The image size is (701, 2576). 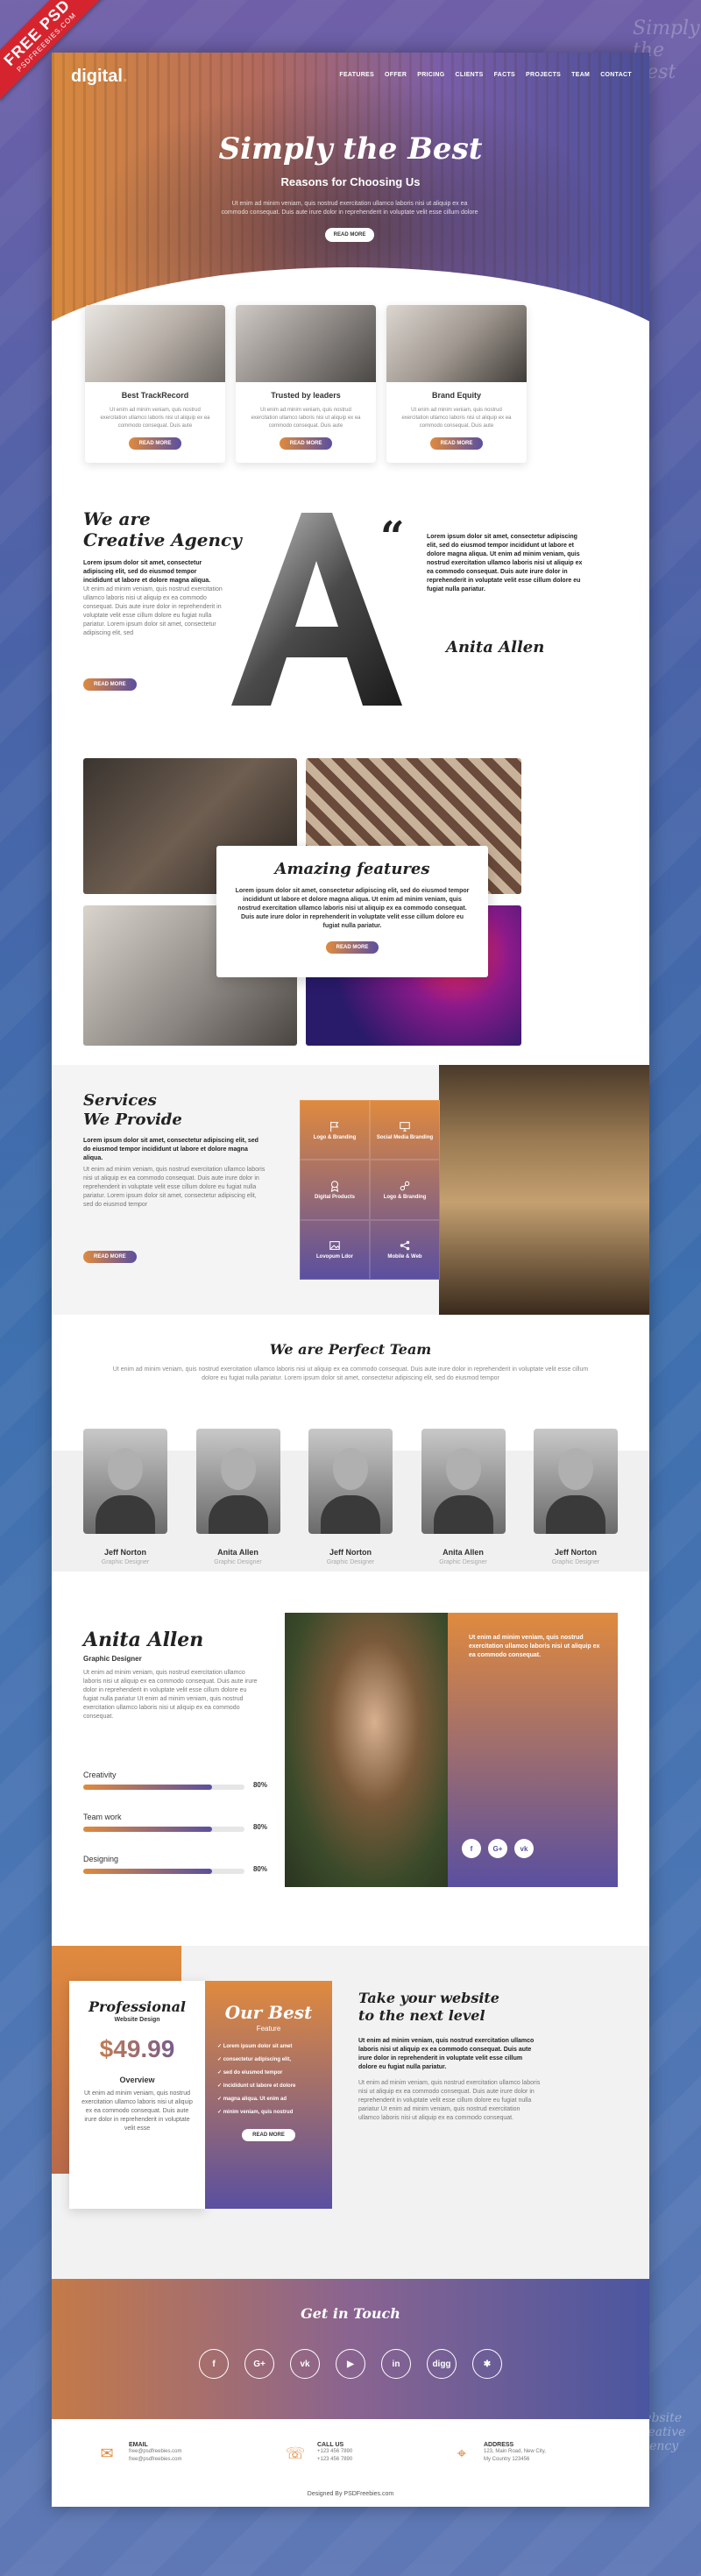 What do you see at coordinates (350, 2313) in the screenshot?
I see `touch-title: Get in Touch` at bounding box center [350, 2313].